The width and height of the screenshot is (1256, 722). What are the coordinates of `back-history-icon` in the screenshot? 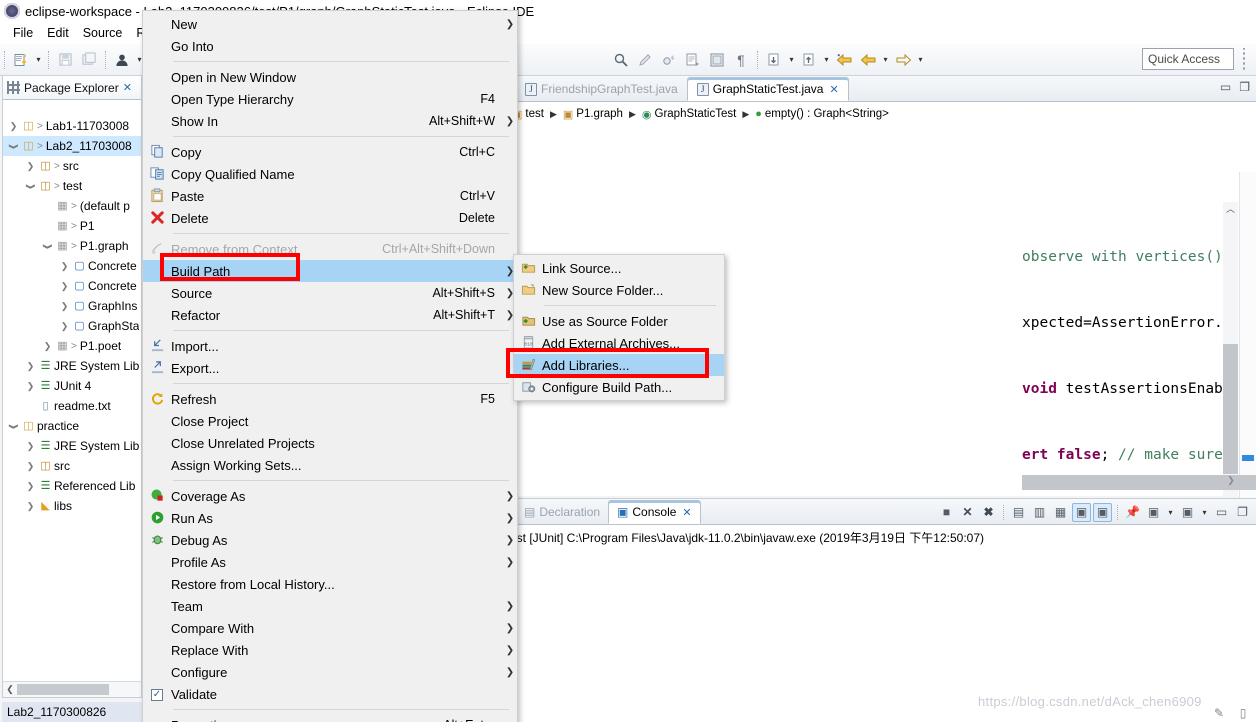 It's located at (868, 60).